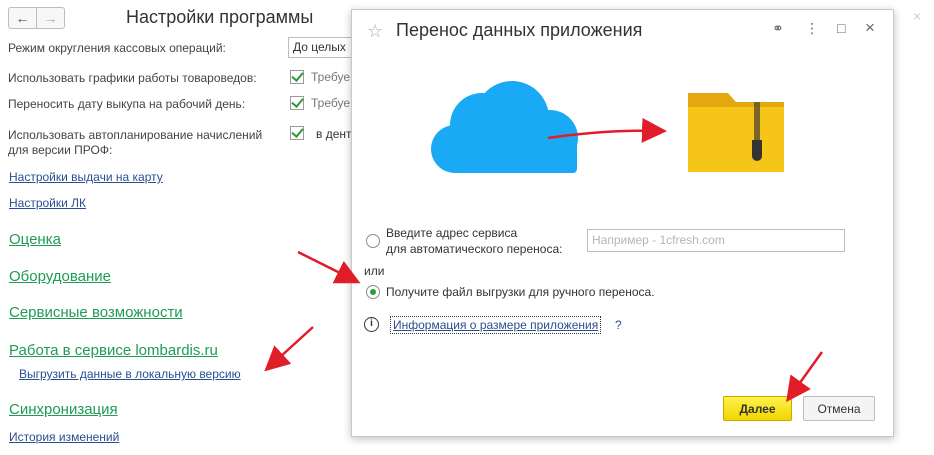 The height and width of the screenshot is (455, 934). I want to click on section-service: Сервисные возможности, so click(96, 312).